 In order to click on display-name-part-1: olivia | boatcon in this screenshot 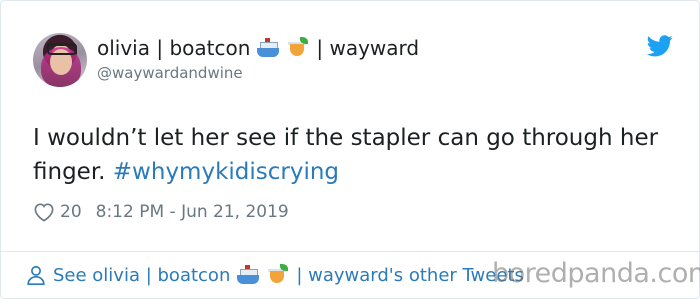, I will do `click(174, 48)`.